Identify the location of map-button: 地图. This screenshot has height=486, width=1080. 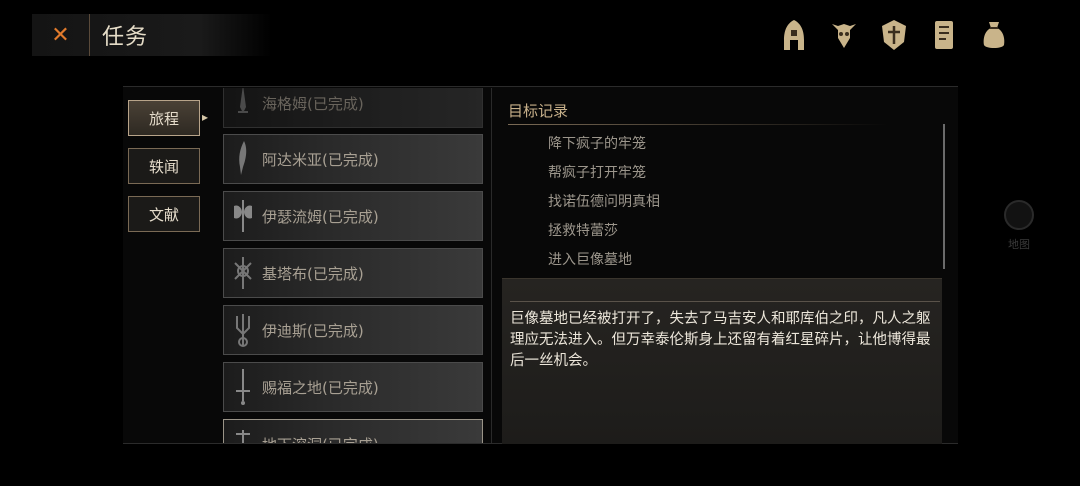
(1019, 230).